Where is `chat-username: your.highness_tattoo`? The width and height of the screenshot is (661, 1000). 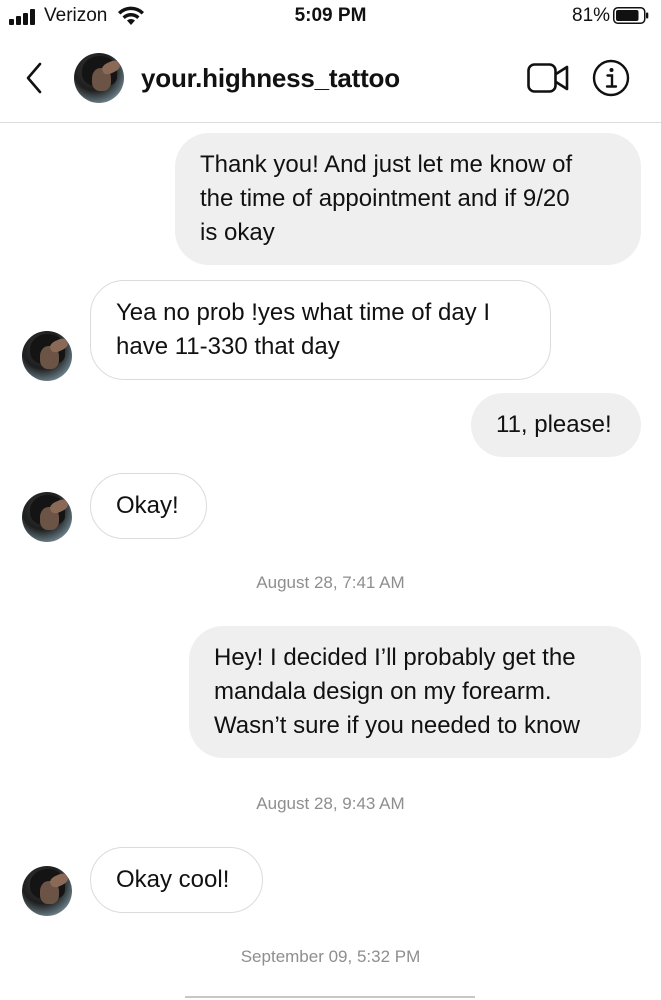
chat-username: your.highness_tattoo is located at coordinates (270, 78).